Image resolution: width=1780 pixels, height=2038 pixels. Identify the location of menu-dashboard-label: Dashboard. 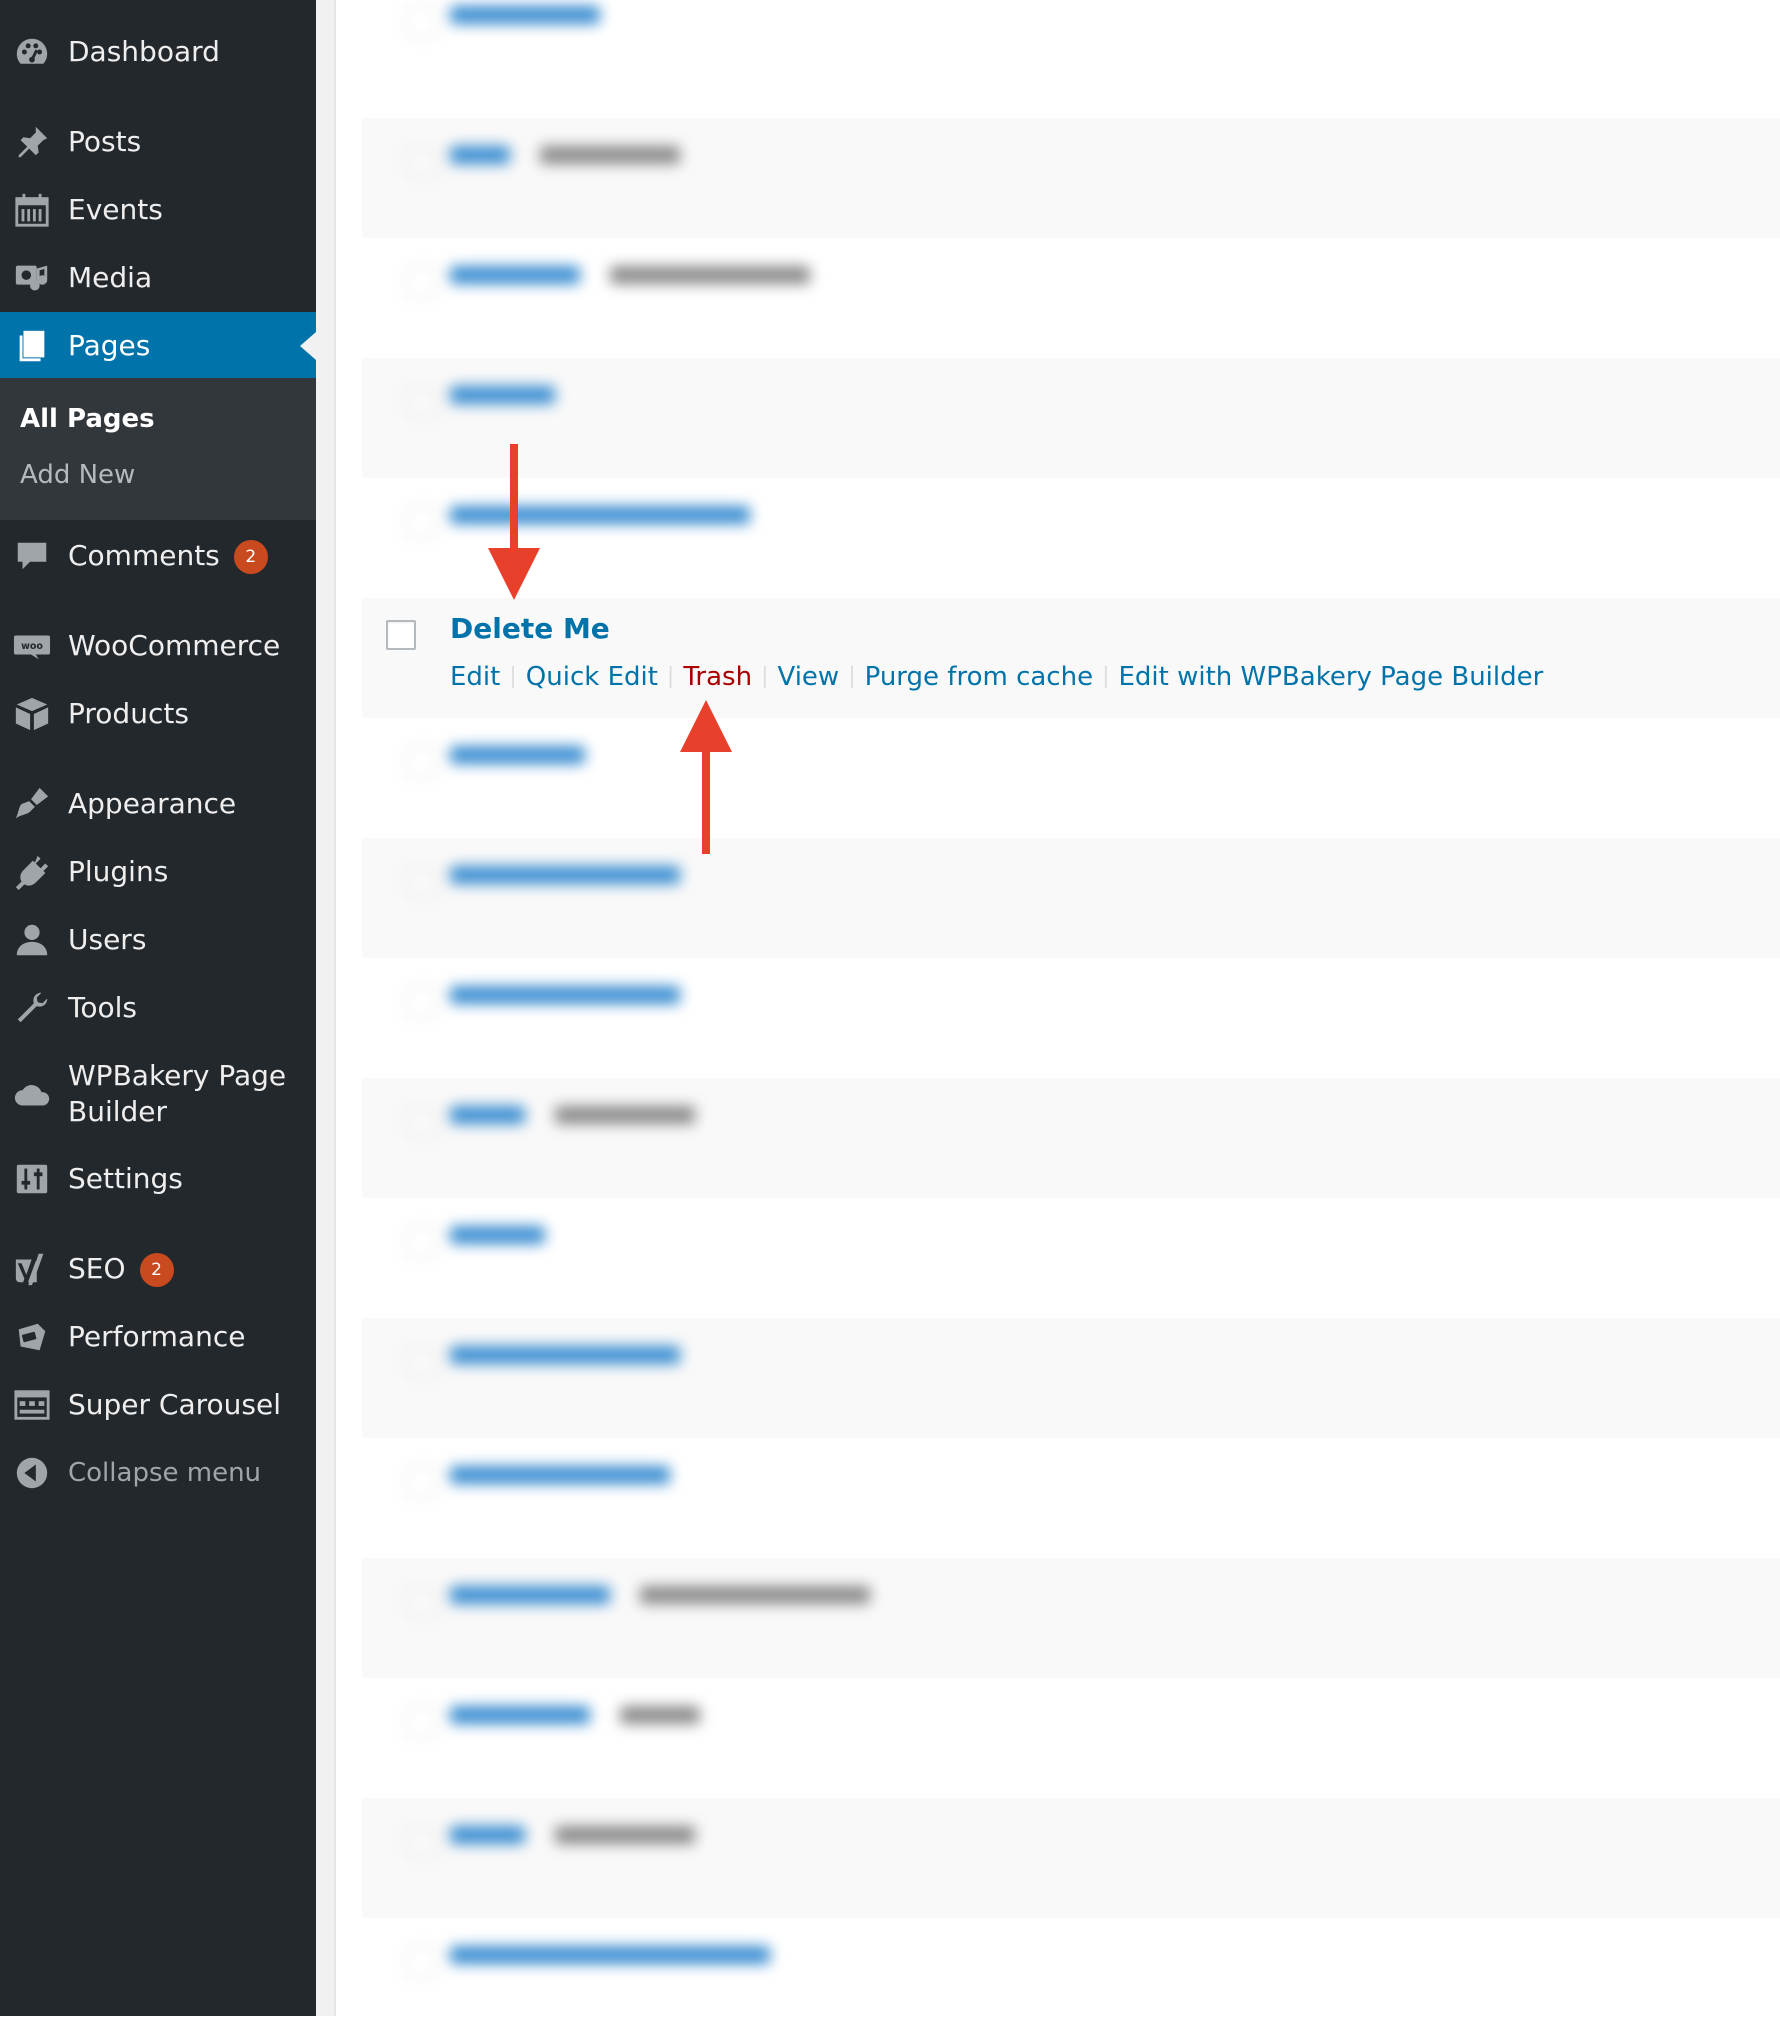
(144, 51).